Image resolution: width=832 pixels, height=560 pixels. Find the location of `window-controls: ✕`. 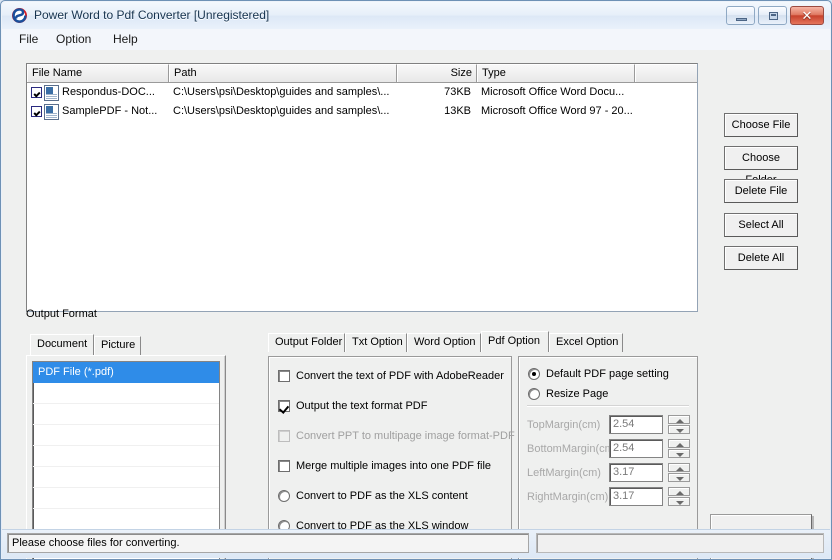

window-controls: ✕ is located at coordinates (775, 15).